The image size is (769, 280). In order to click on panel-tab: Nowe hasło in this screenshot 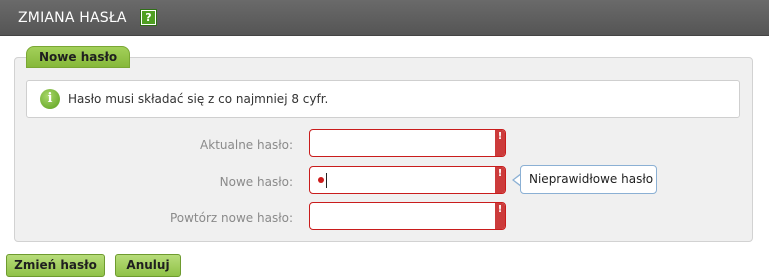, I will do `click(78, 57)`.